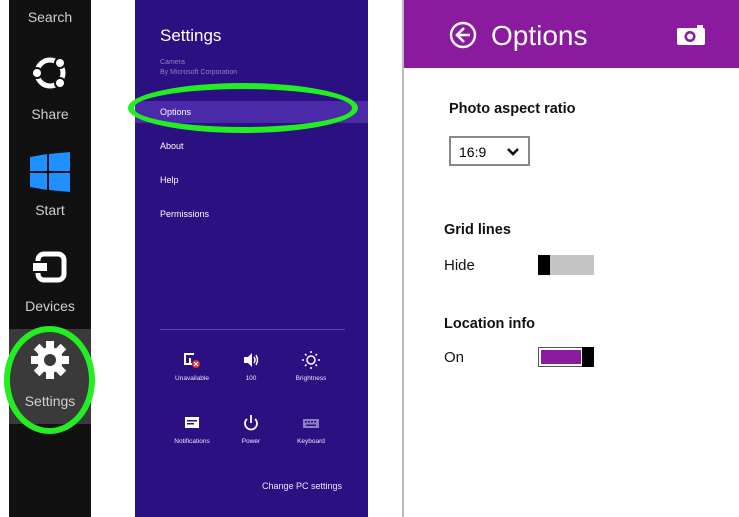 The width and height of the screenshot is (739, 517). What do you see at coordinates (490, 324) in the screenshot?
I see `location-info-label: Location info` at bounding box center [490, 324].